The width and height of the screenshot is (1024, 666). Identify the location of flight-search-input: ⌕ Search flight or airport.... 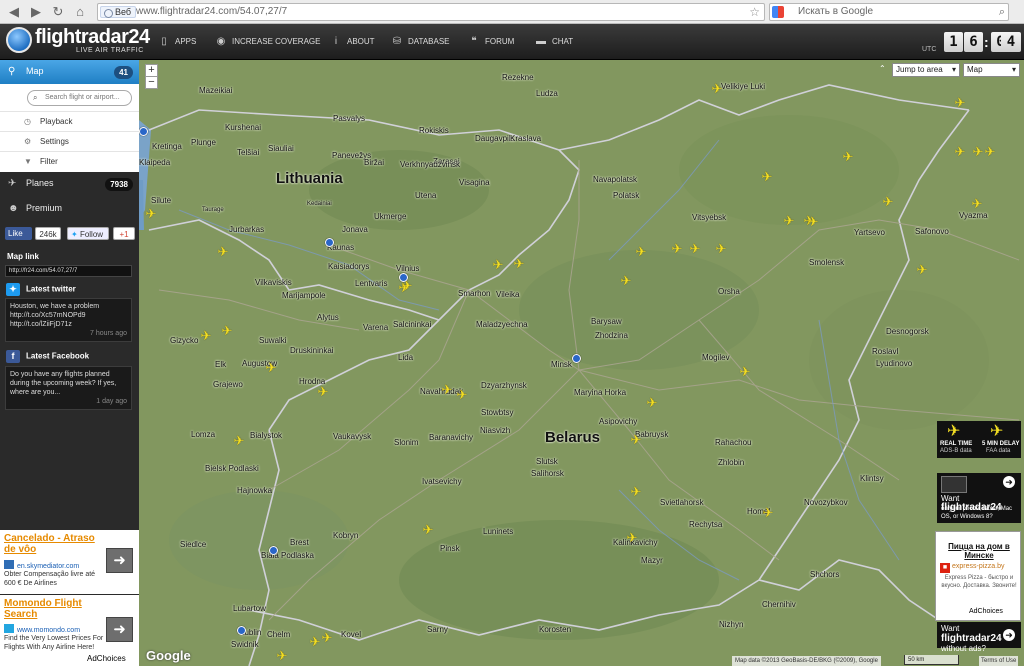
(79, 98).